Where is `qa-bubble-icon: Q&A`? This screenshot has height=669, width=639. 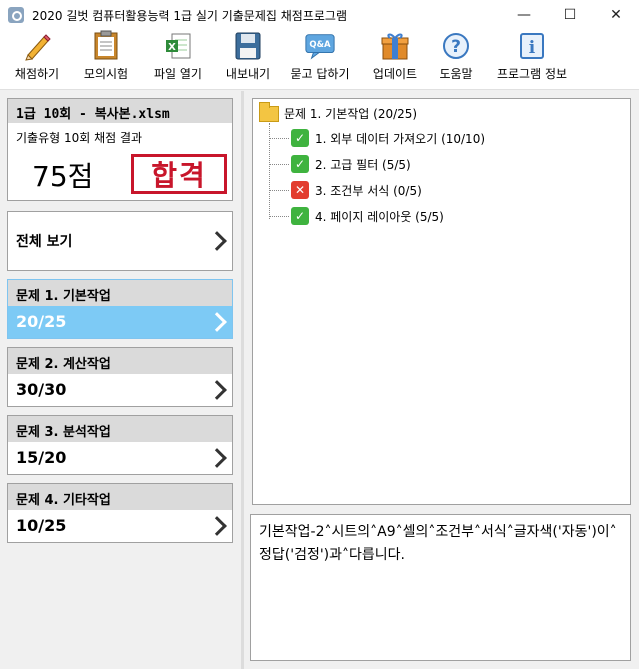
qa-bubble-icon: Q&A is located at coordinates (320, 45).